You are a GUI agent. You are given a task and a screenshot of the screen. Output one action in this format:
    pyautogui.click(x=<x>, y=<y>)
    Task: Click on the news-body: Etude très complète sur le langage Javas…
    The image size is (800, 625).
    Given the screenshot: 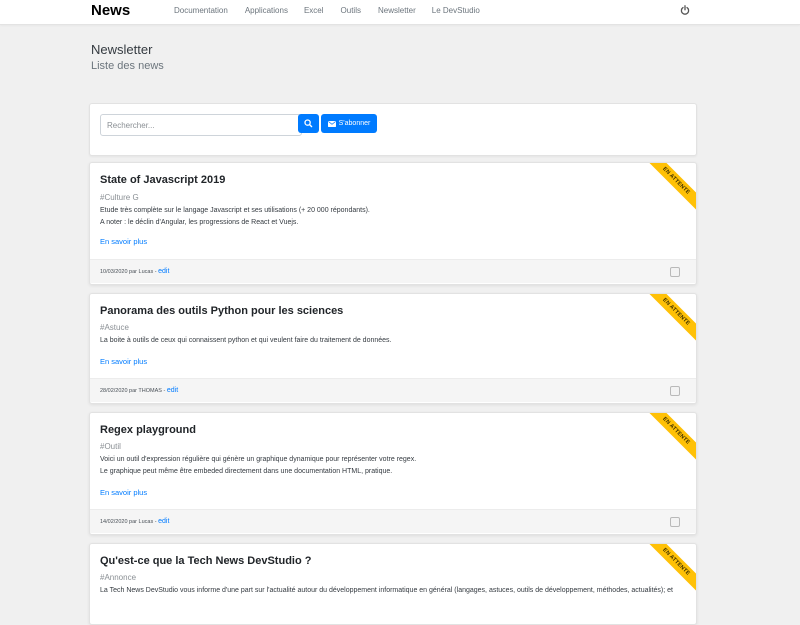 What is the action you would take?
    pyautogui.click(x=235, y=217)
    